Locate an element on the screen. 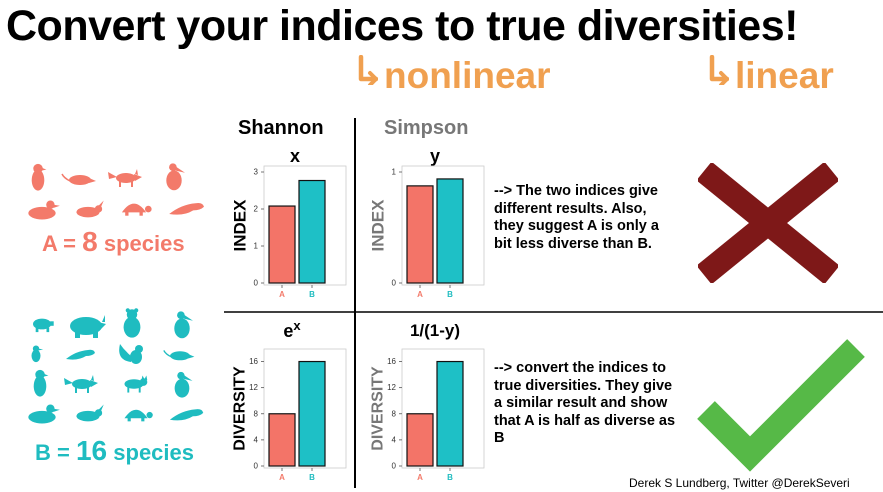  bird-icon is located at coordinates (37, 354).